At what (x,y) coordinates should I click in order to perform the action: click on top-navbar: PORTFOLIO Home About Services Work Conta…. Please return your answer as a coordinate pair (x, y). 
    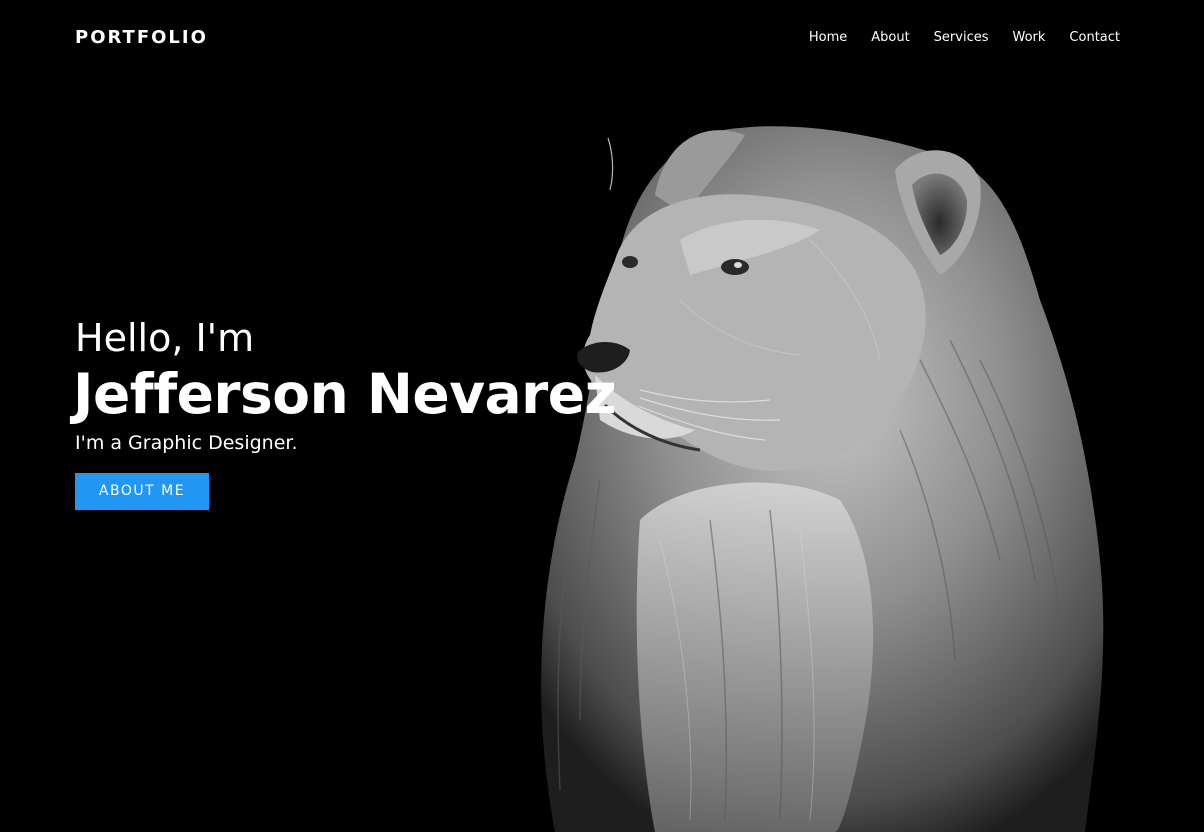
    Looking at the image, I should click on (602, 38).